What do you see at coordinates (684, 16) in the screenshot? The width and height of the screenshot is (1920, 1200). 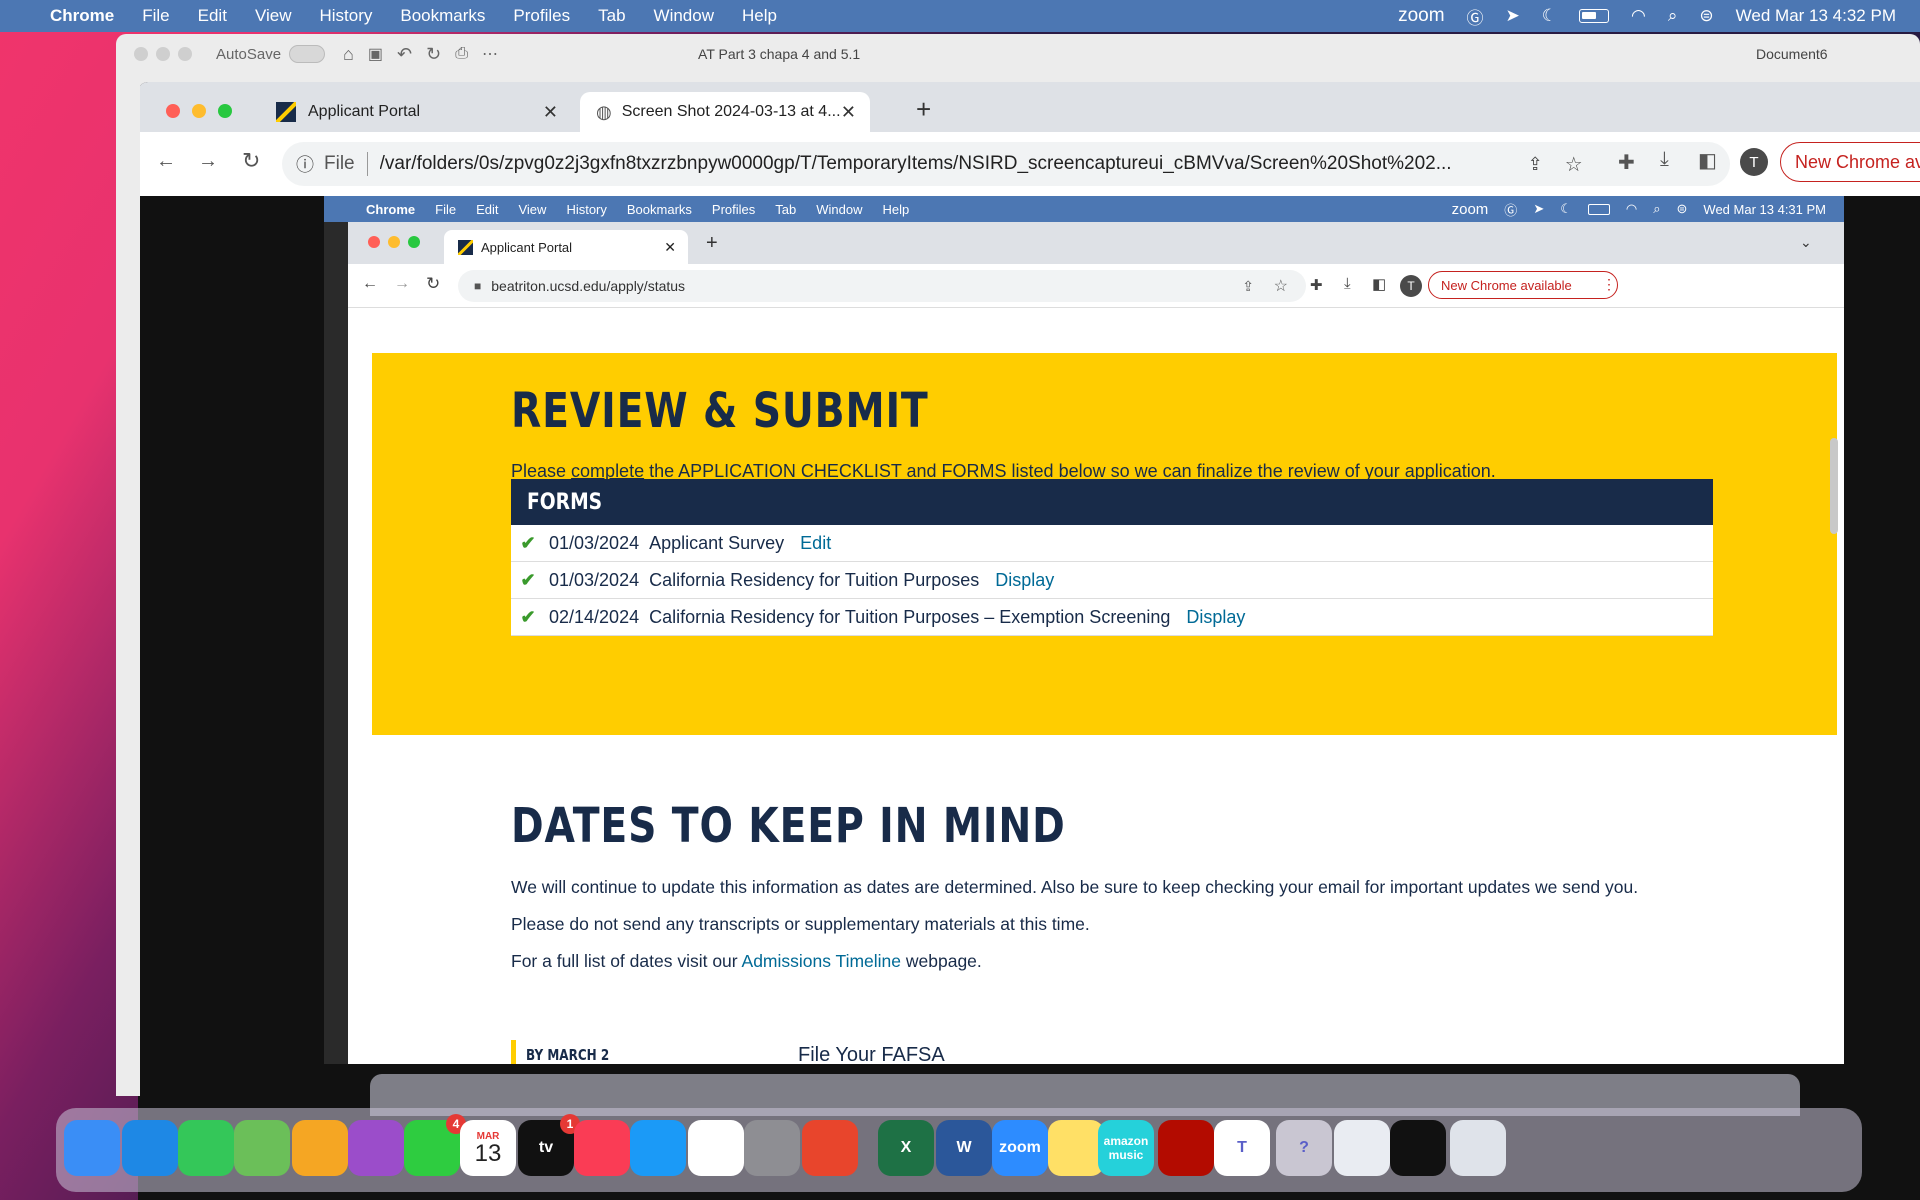 I see `menu-window: Window` at bounding box center [684, 16].